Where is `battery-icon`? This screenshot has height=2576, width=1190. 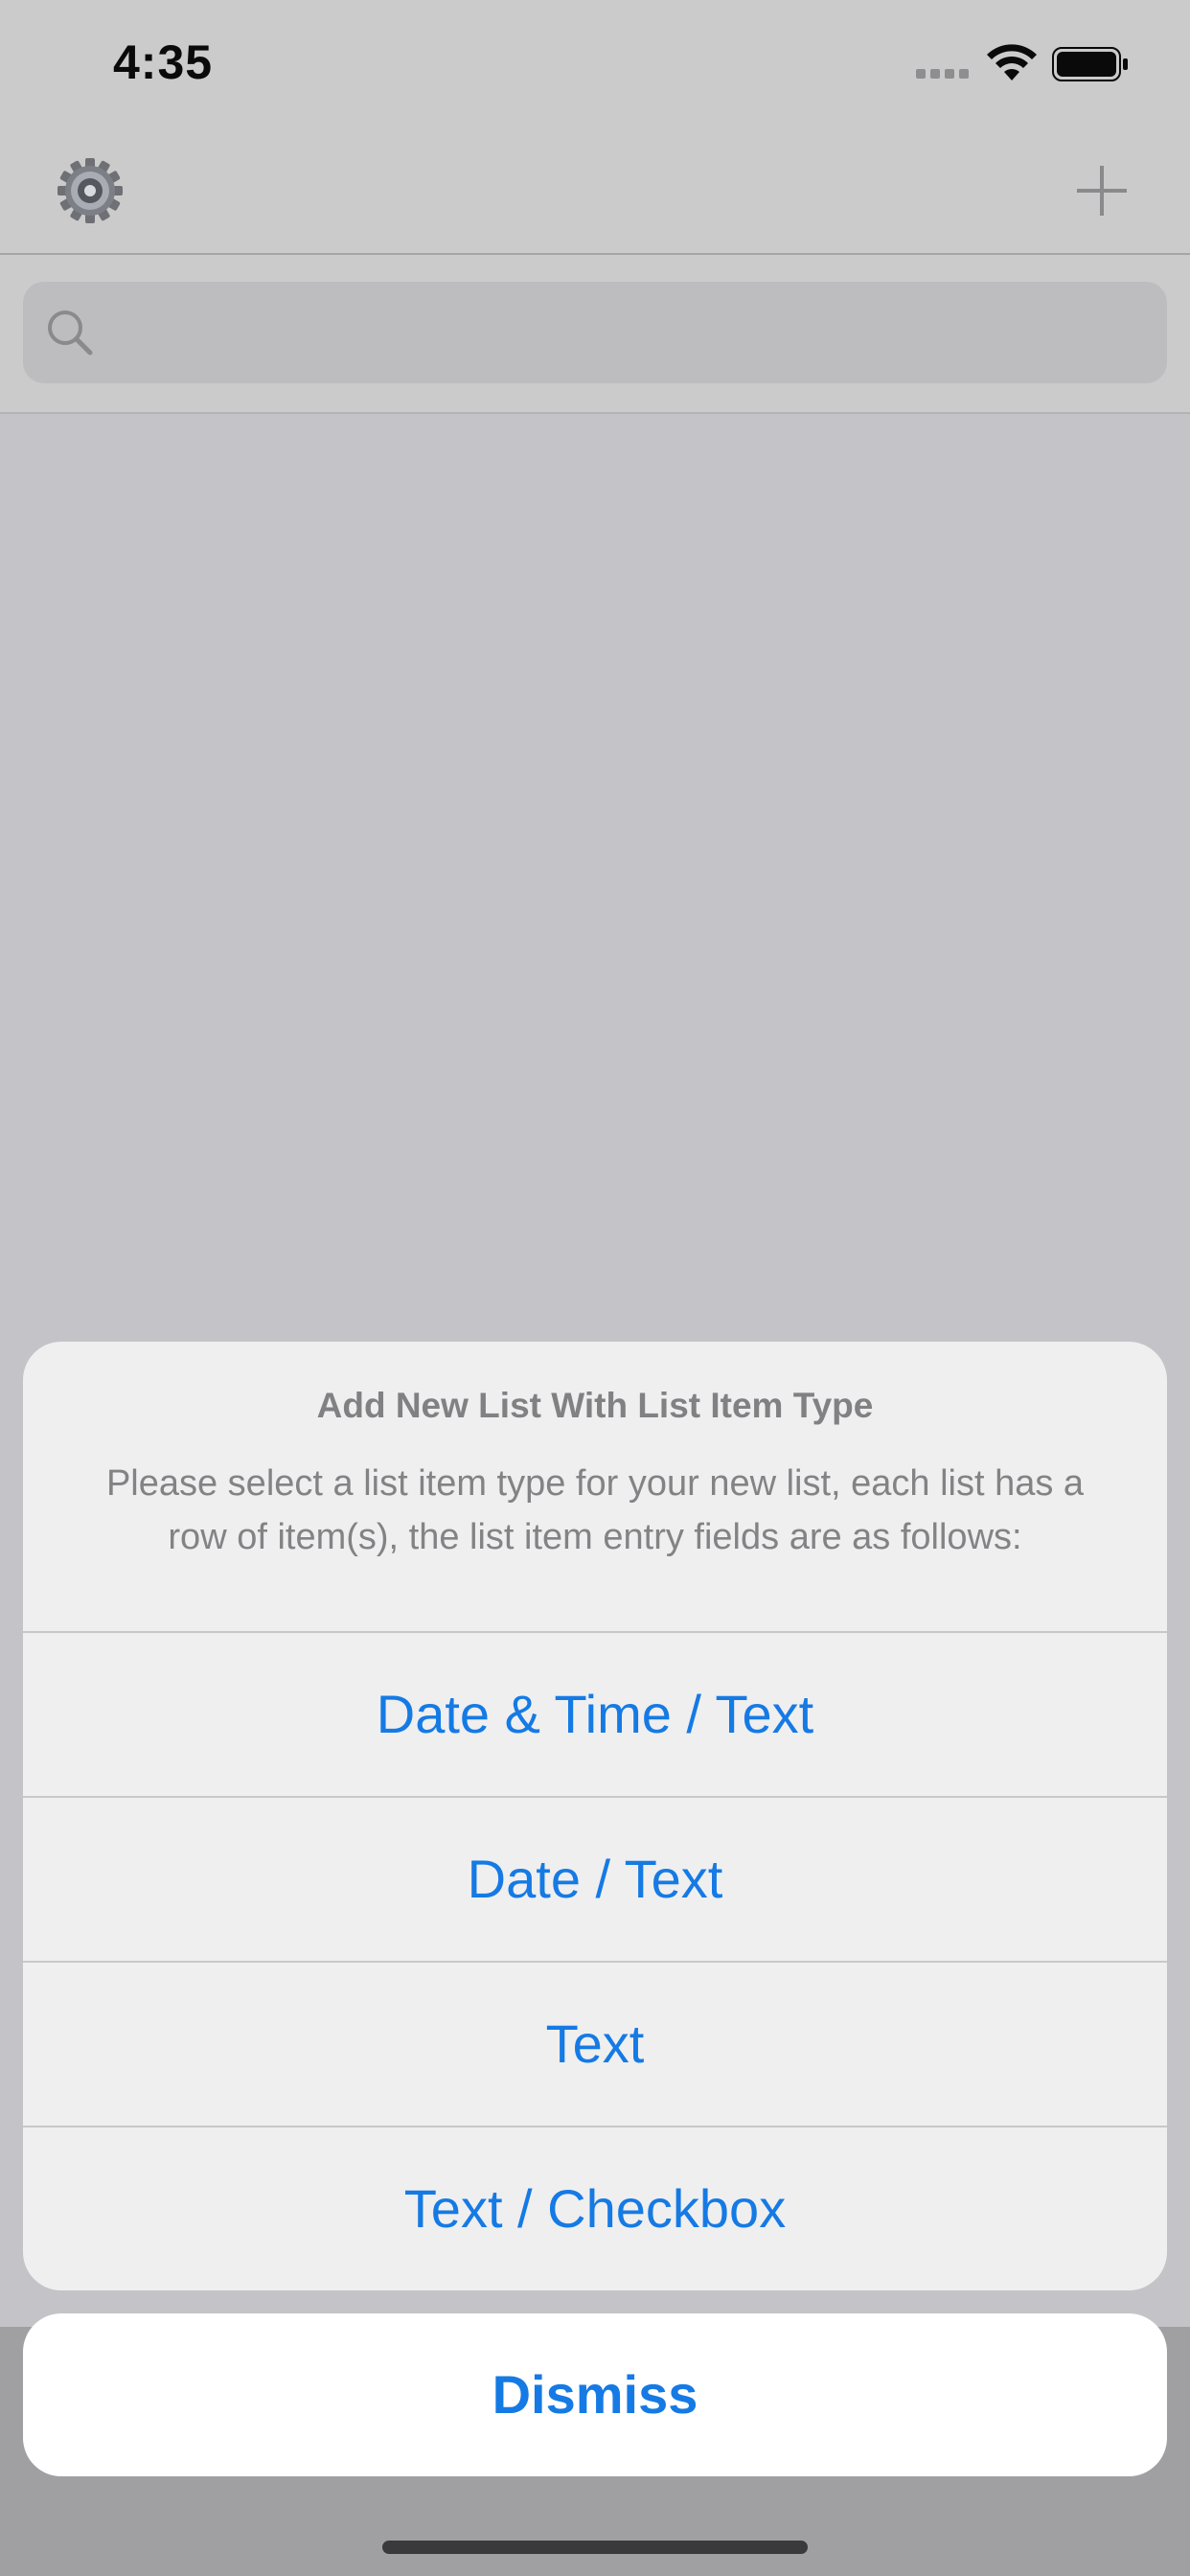
battery-icon is located at coordinates (1090, 64).